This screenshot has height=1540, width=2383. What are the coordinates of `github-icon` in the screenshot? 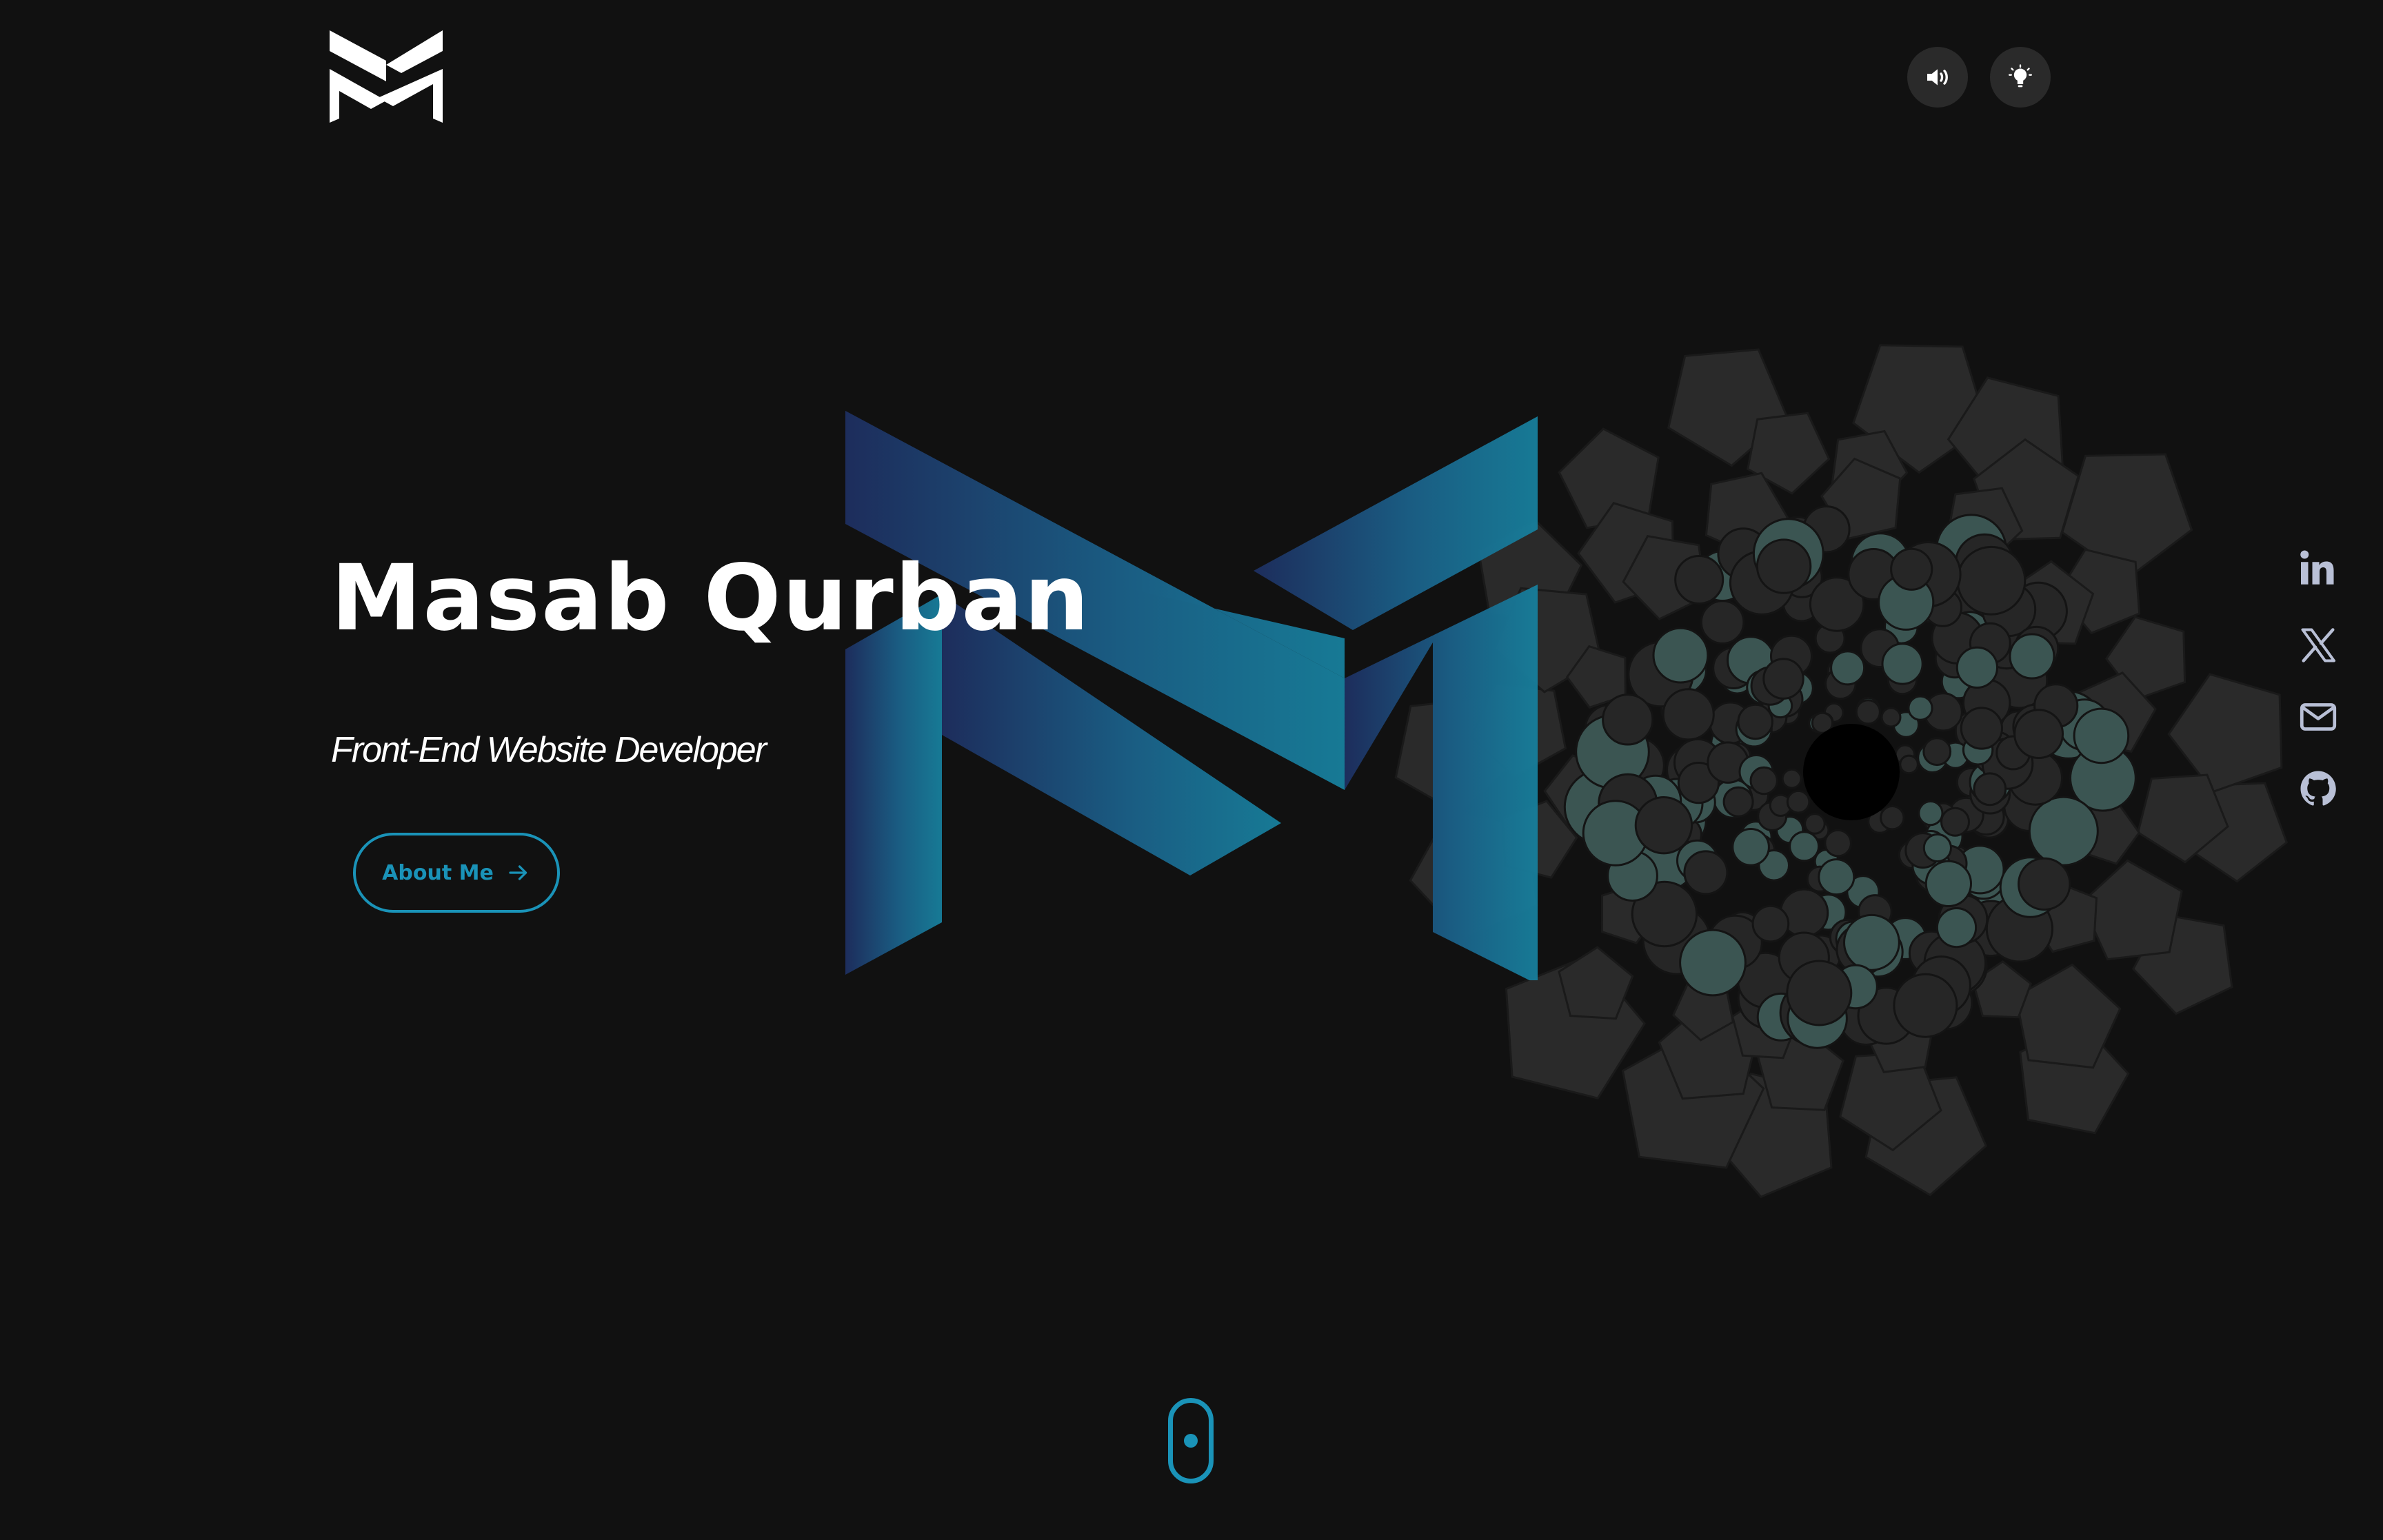 It's located at (2318, 789).